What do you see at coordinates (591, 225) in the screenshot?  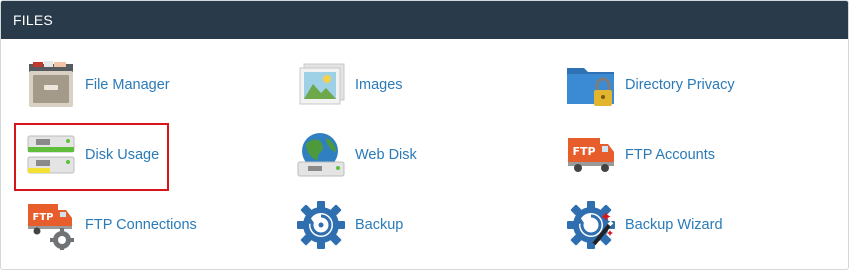 I see `backup-wizard-icon` at bounding box center [591, 225].